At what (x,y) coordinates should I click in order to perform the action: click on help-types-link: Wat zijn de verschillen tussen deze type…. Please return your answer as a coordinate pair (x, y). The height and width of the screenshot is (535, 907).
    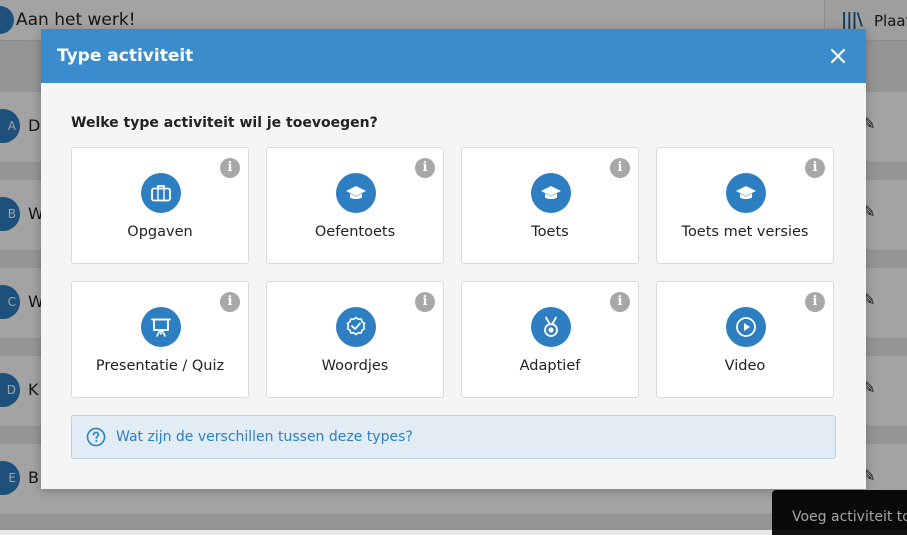
    Looking at the image, I should click on (453, 437).